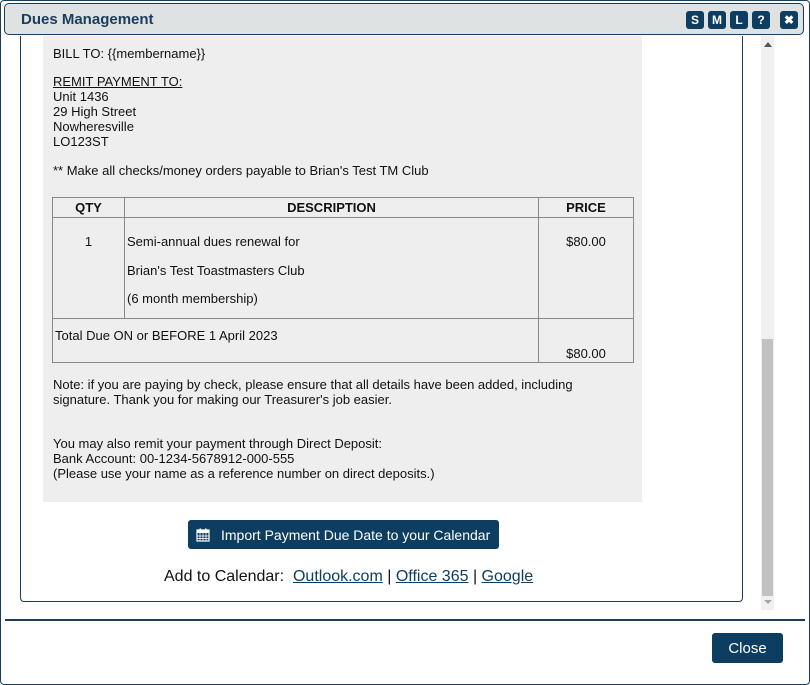 The image size is (810, 685). I want to click on description-line: (6 month membership), so click(192, 298).